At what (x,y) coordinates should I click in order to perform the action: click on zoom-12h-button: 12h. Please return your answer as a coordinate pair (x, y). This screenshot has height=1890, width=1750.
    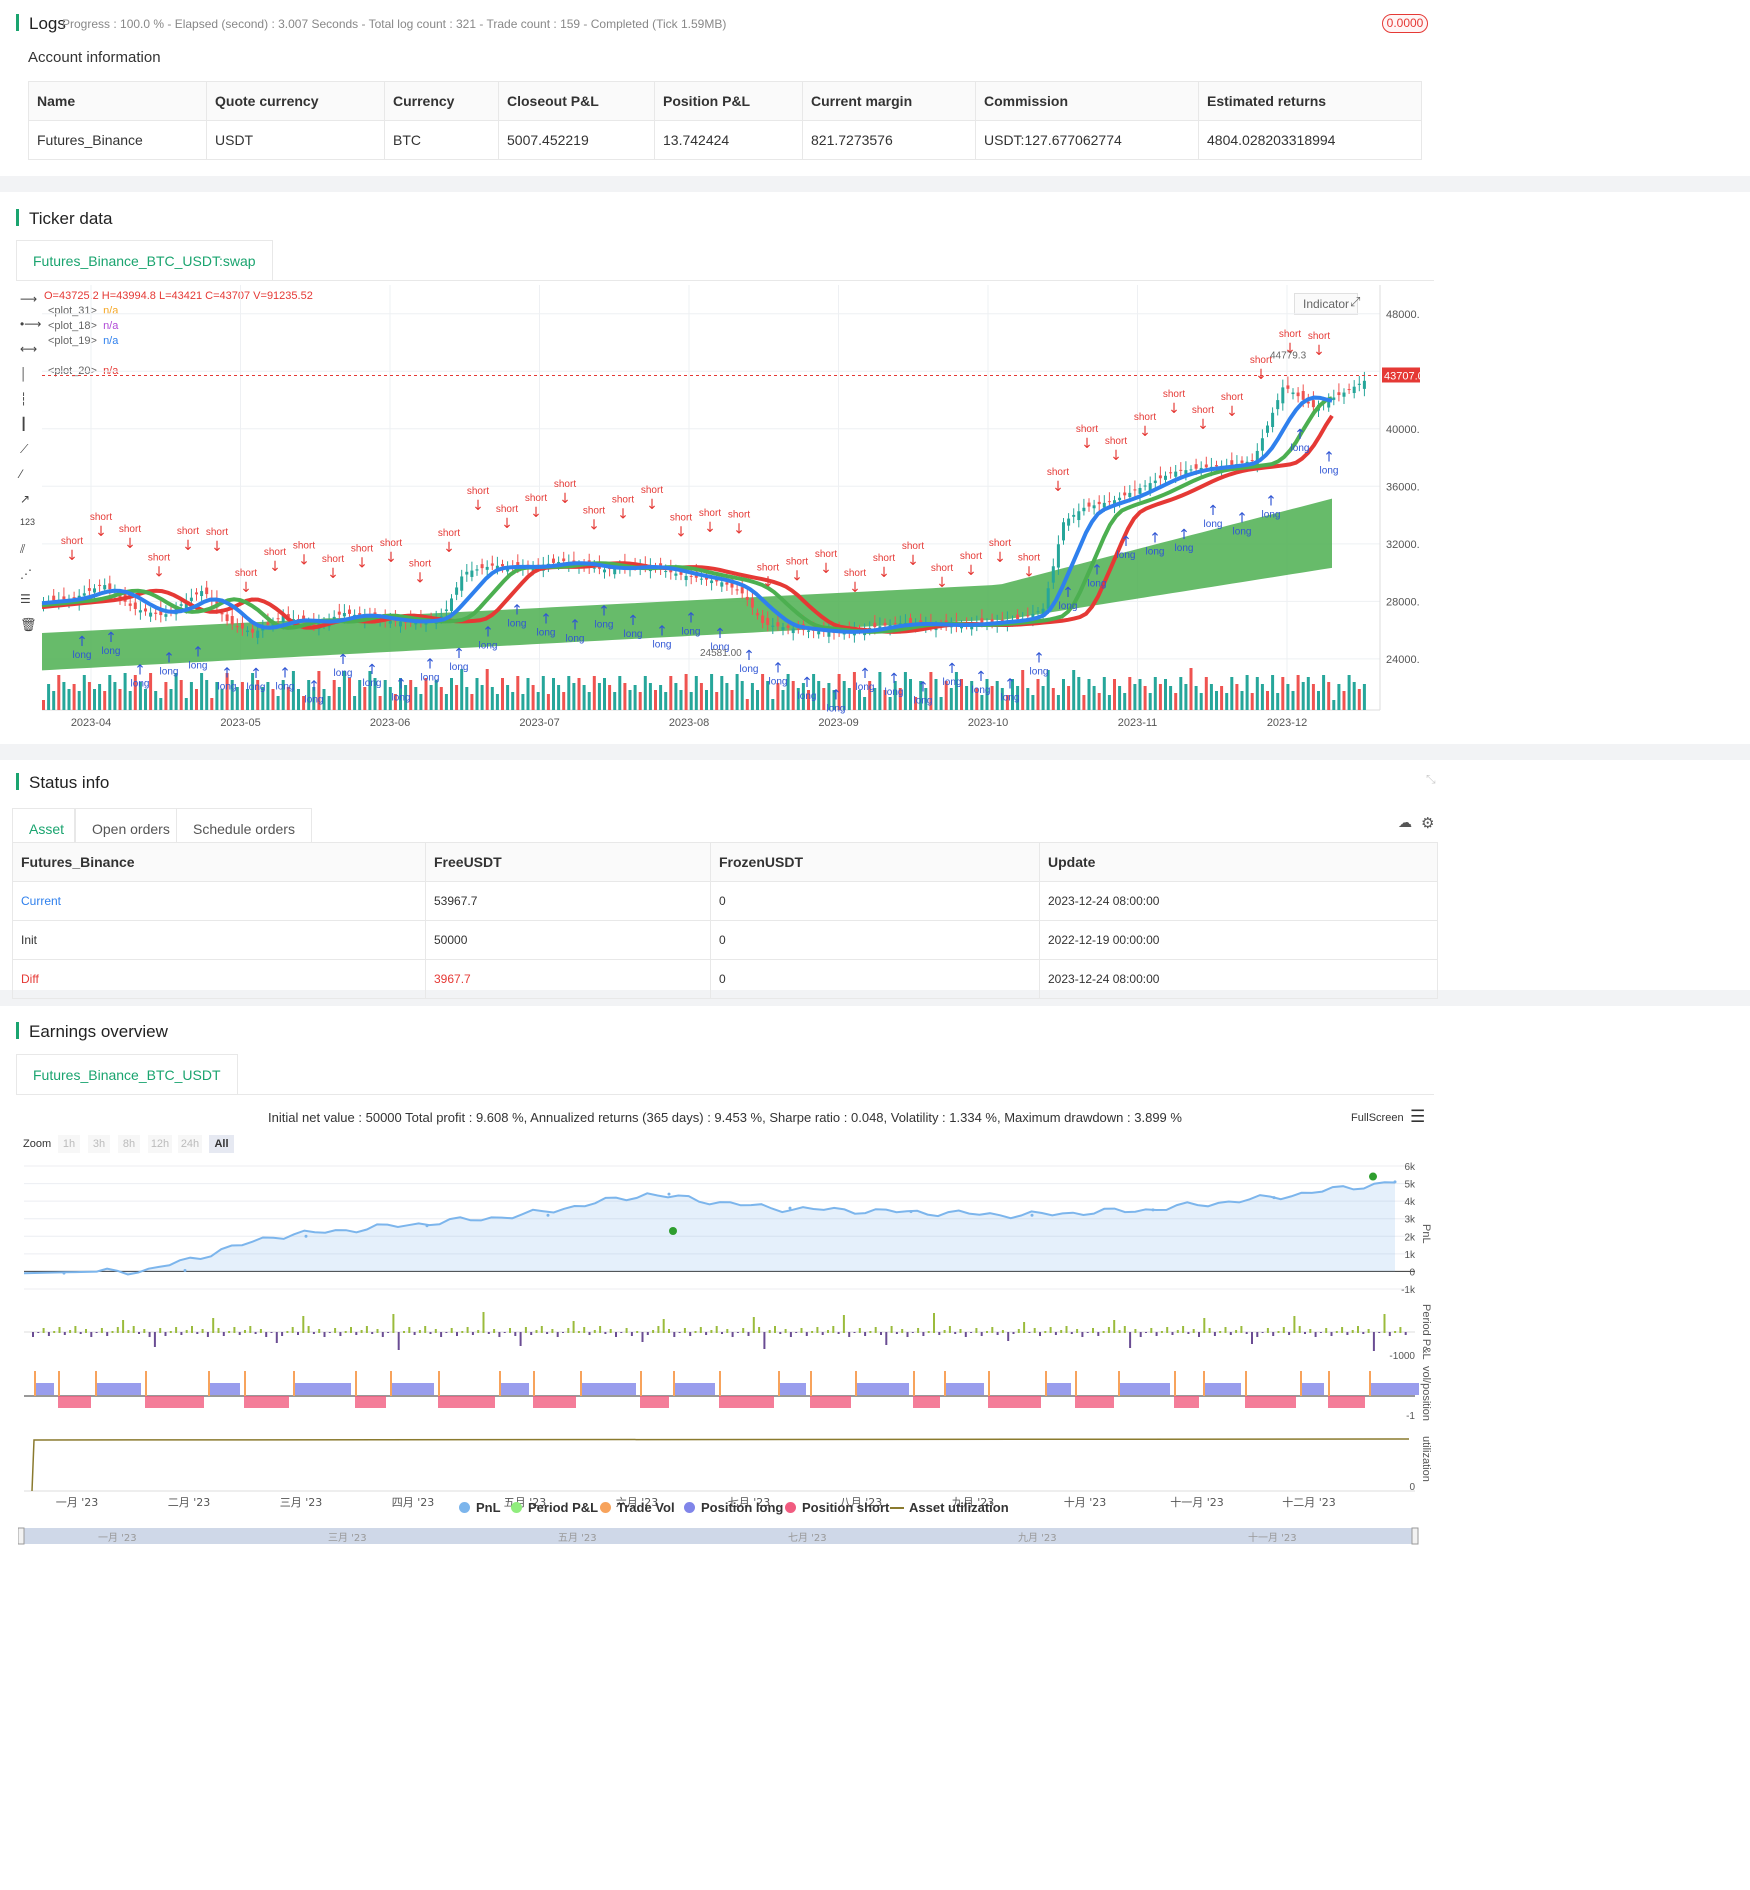
    Looking at the image, I should click on (160, 1144).